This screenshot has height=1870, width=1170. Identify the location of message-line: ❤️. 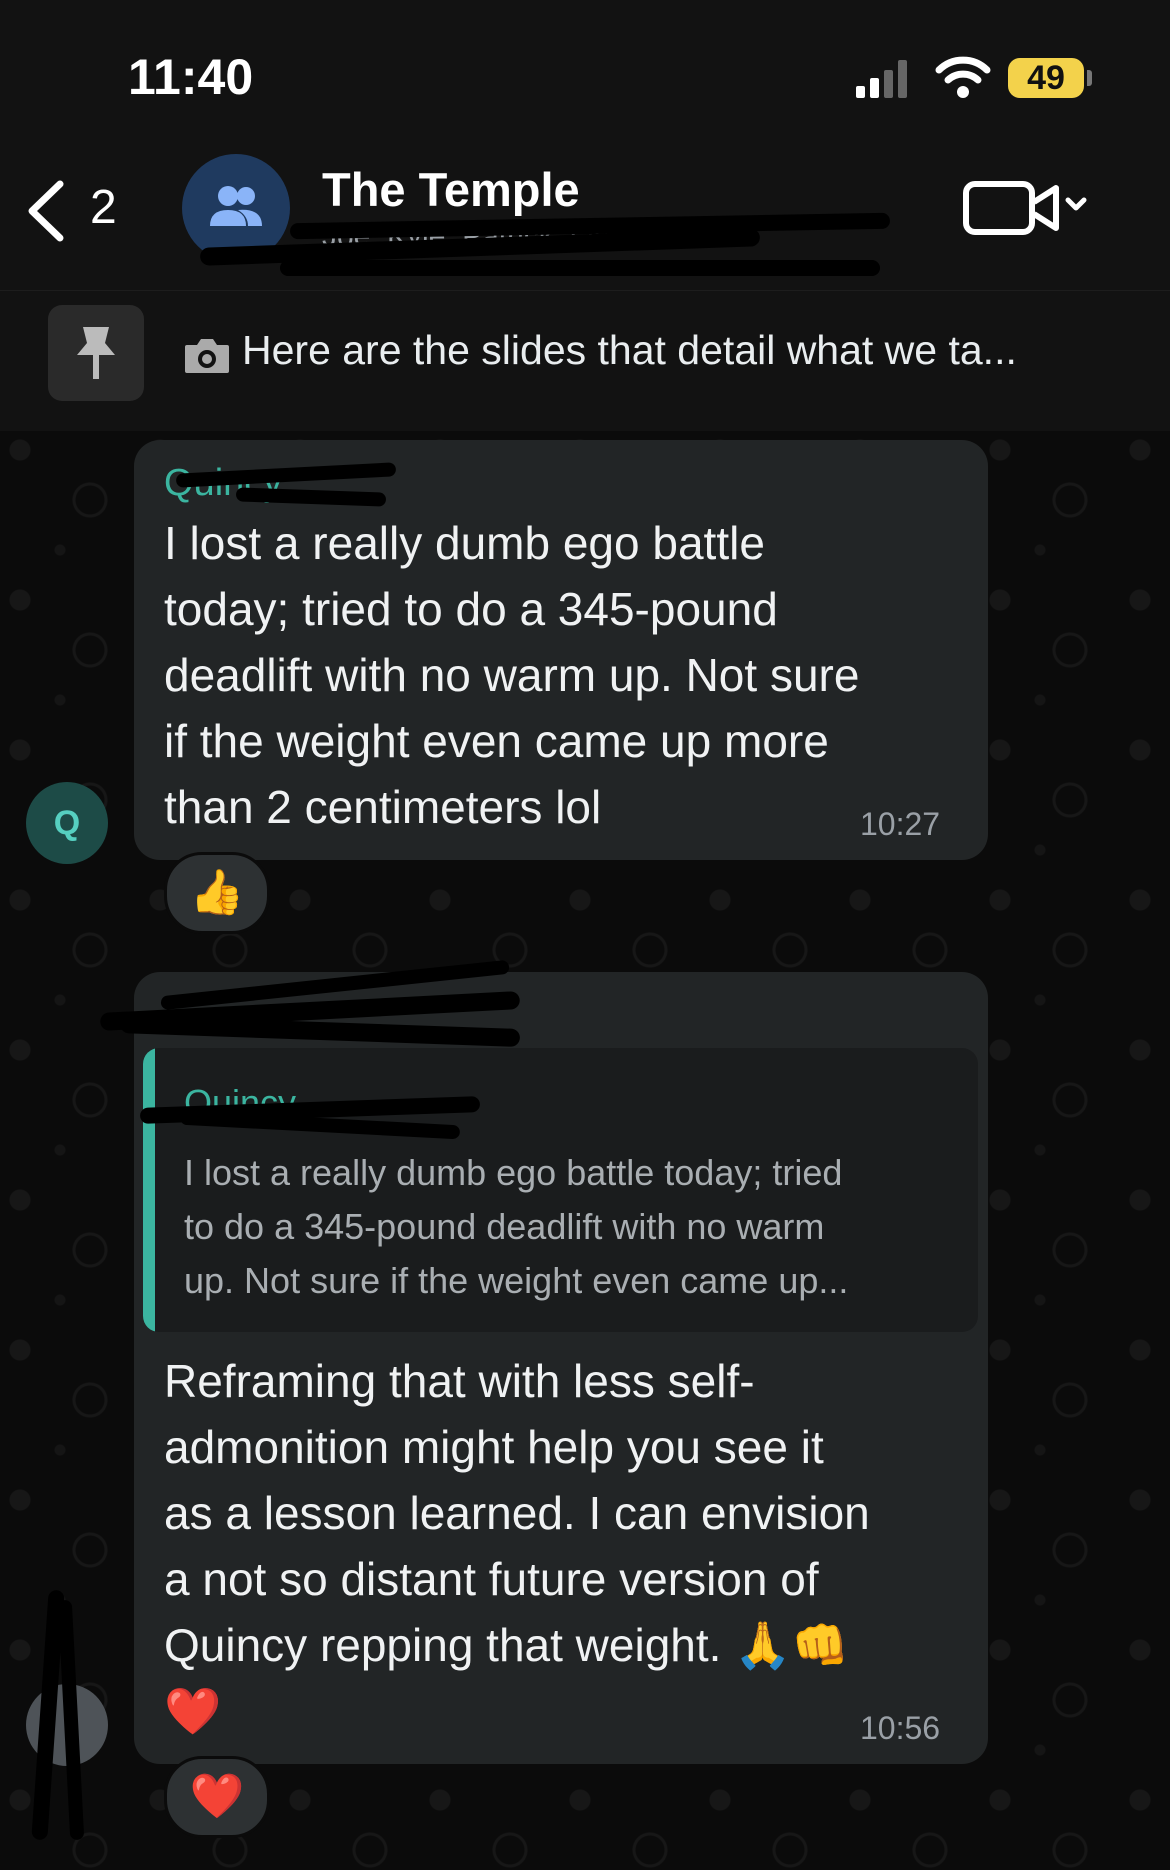
(193, 1711).